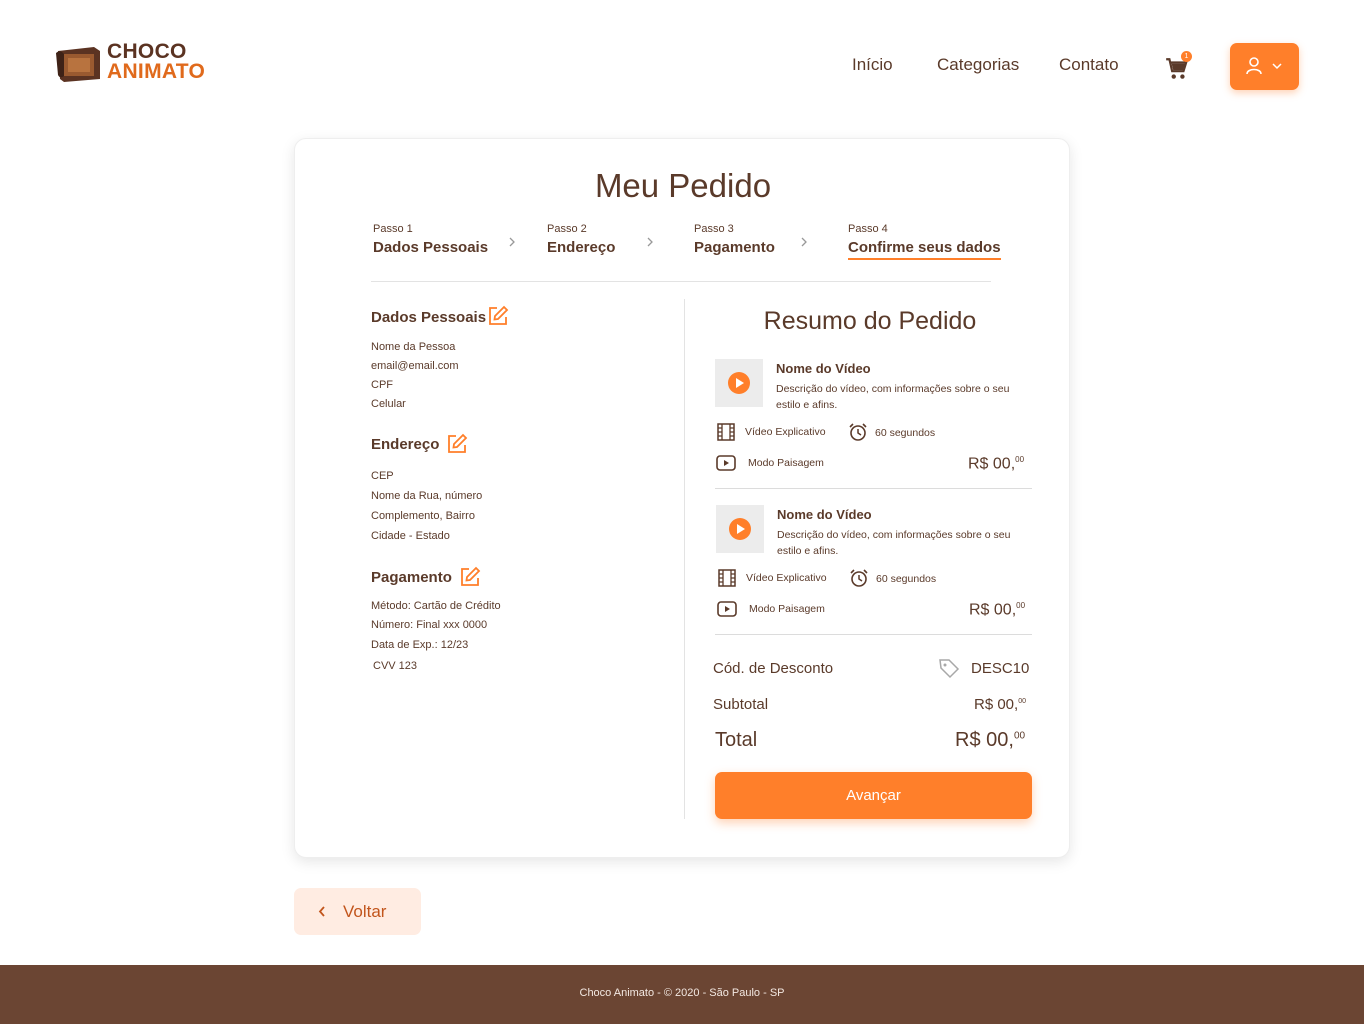  Describe the element at coordinates (873, 795) in the screenshot. I see `advance-button: Avançar` at that location.